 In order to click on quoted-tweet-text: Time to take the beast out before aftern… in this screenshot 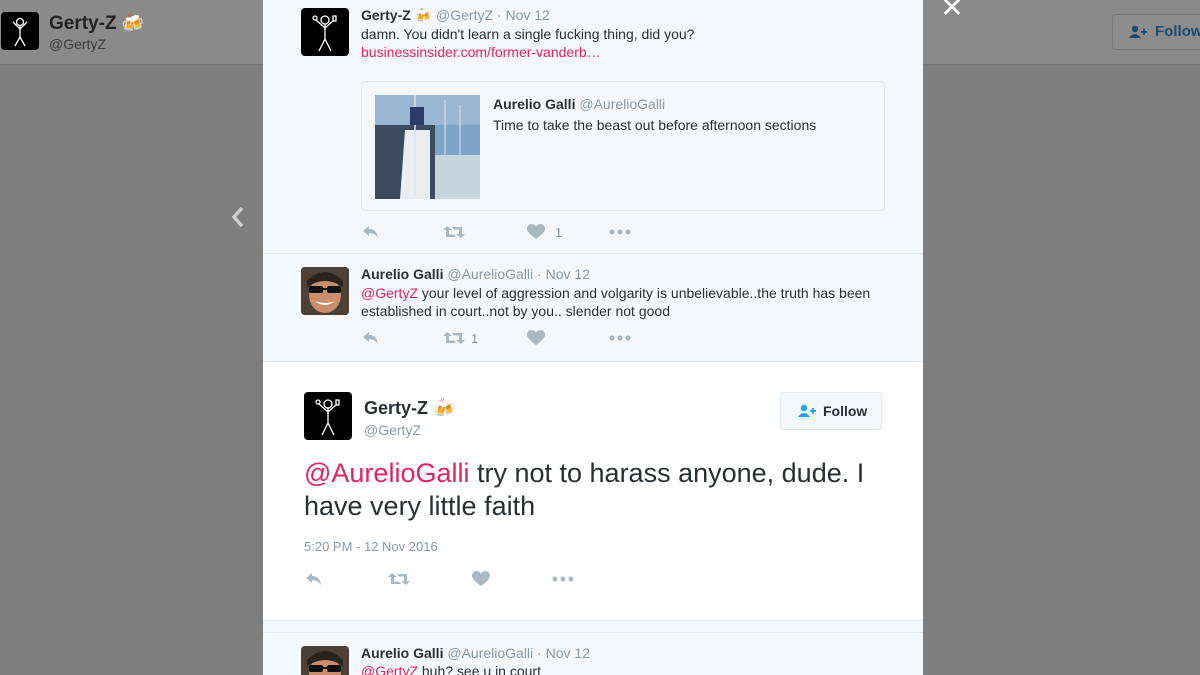, I will do `click(655, 125)`.